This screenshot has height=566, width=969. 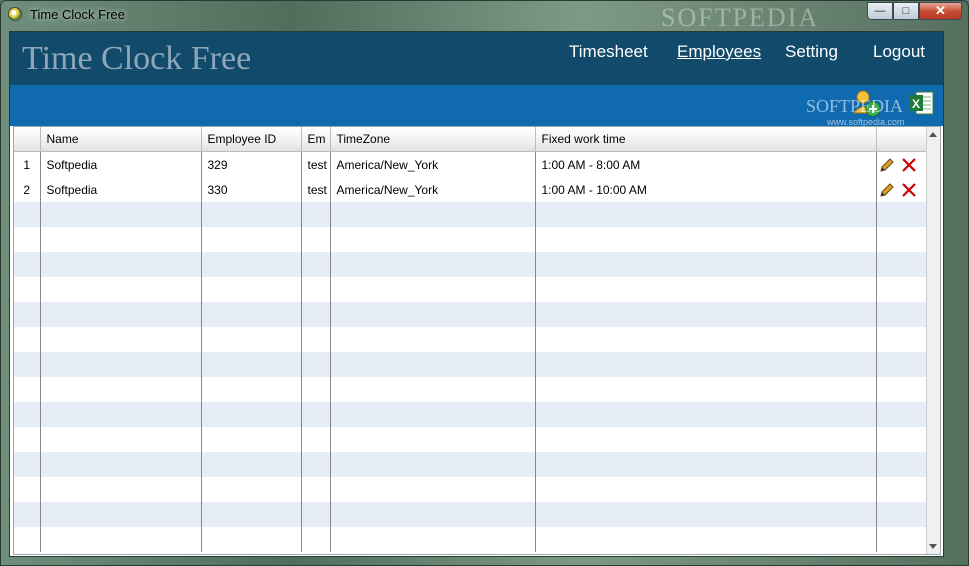 I want to click on maximize-button: □, so click(x=906, y=11).